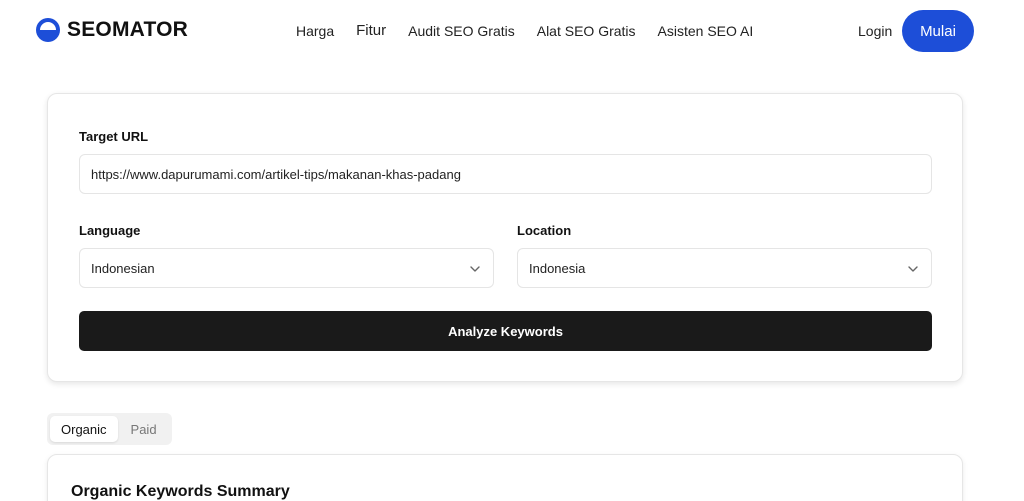 This screenshot has height=501, width=1024. What do you see at coordinates (286, 268) in the screenshot?
I see `language-select: Indonesian` at bounding box center [286, 268].